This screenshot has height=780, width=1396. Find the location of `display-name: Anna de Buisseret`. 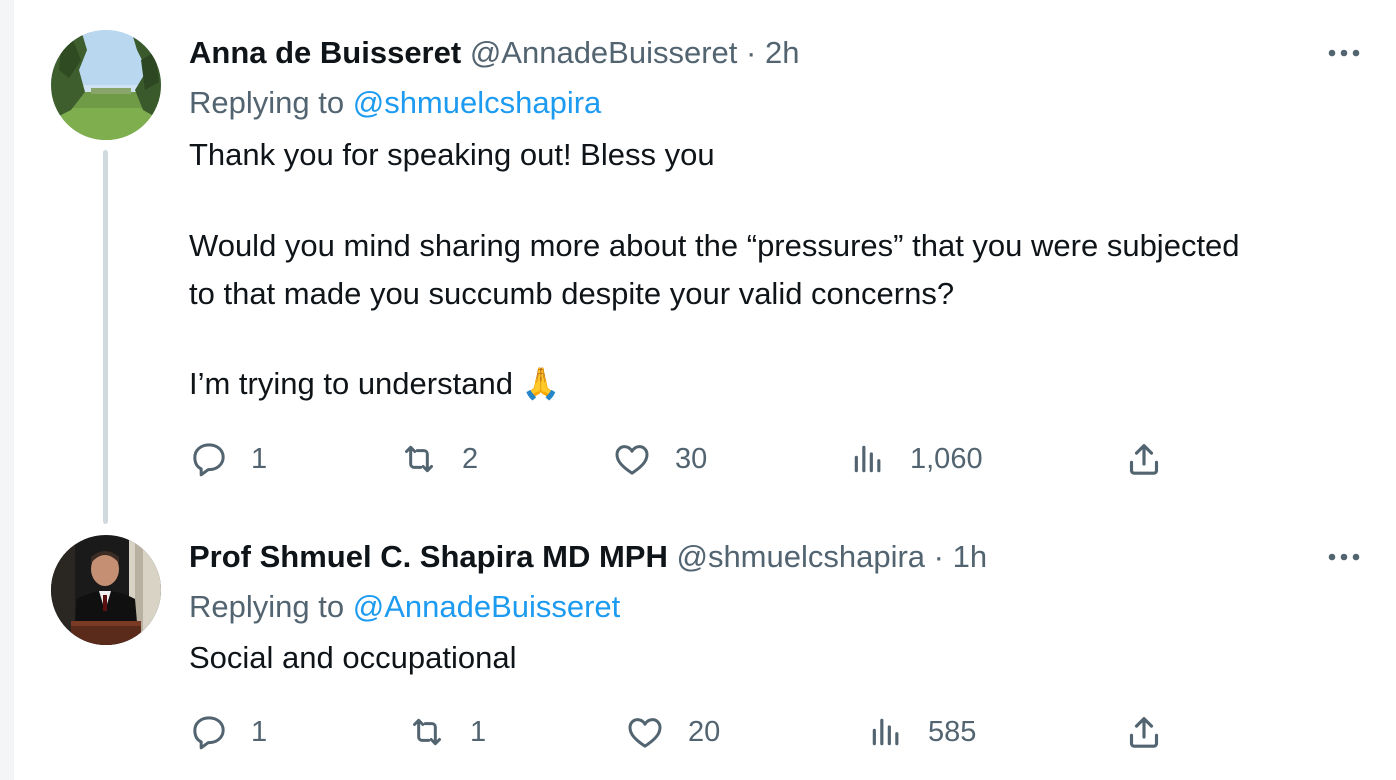

display-name: Anna de Buisseret is located at coordinates (325, 52).